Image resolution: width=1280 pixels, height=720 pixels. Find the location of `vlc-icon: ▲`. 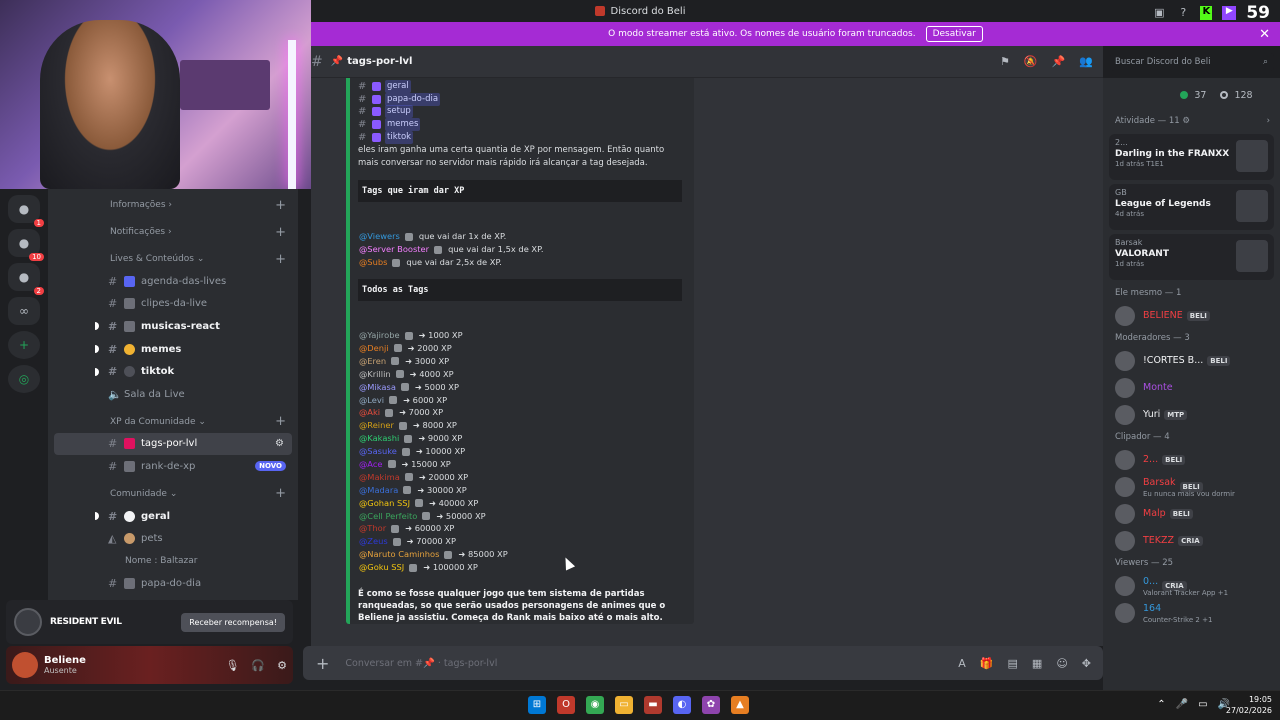

vlc-icon: ▲ is located at coordinates (740, 705).